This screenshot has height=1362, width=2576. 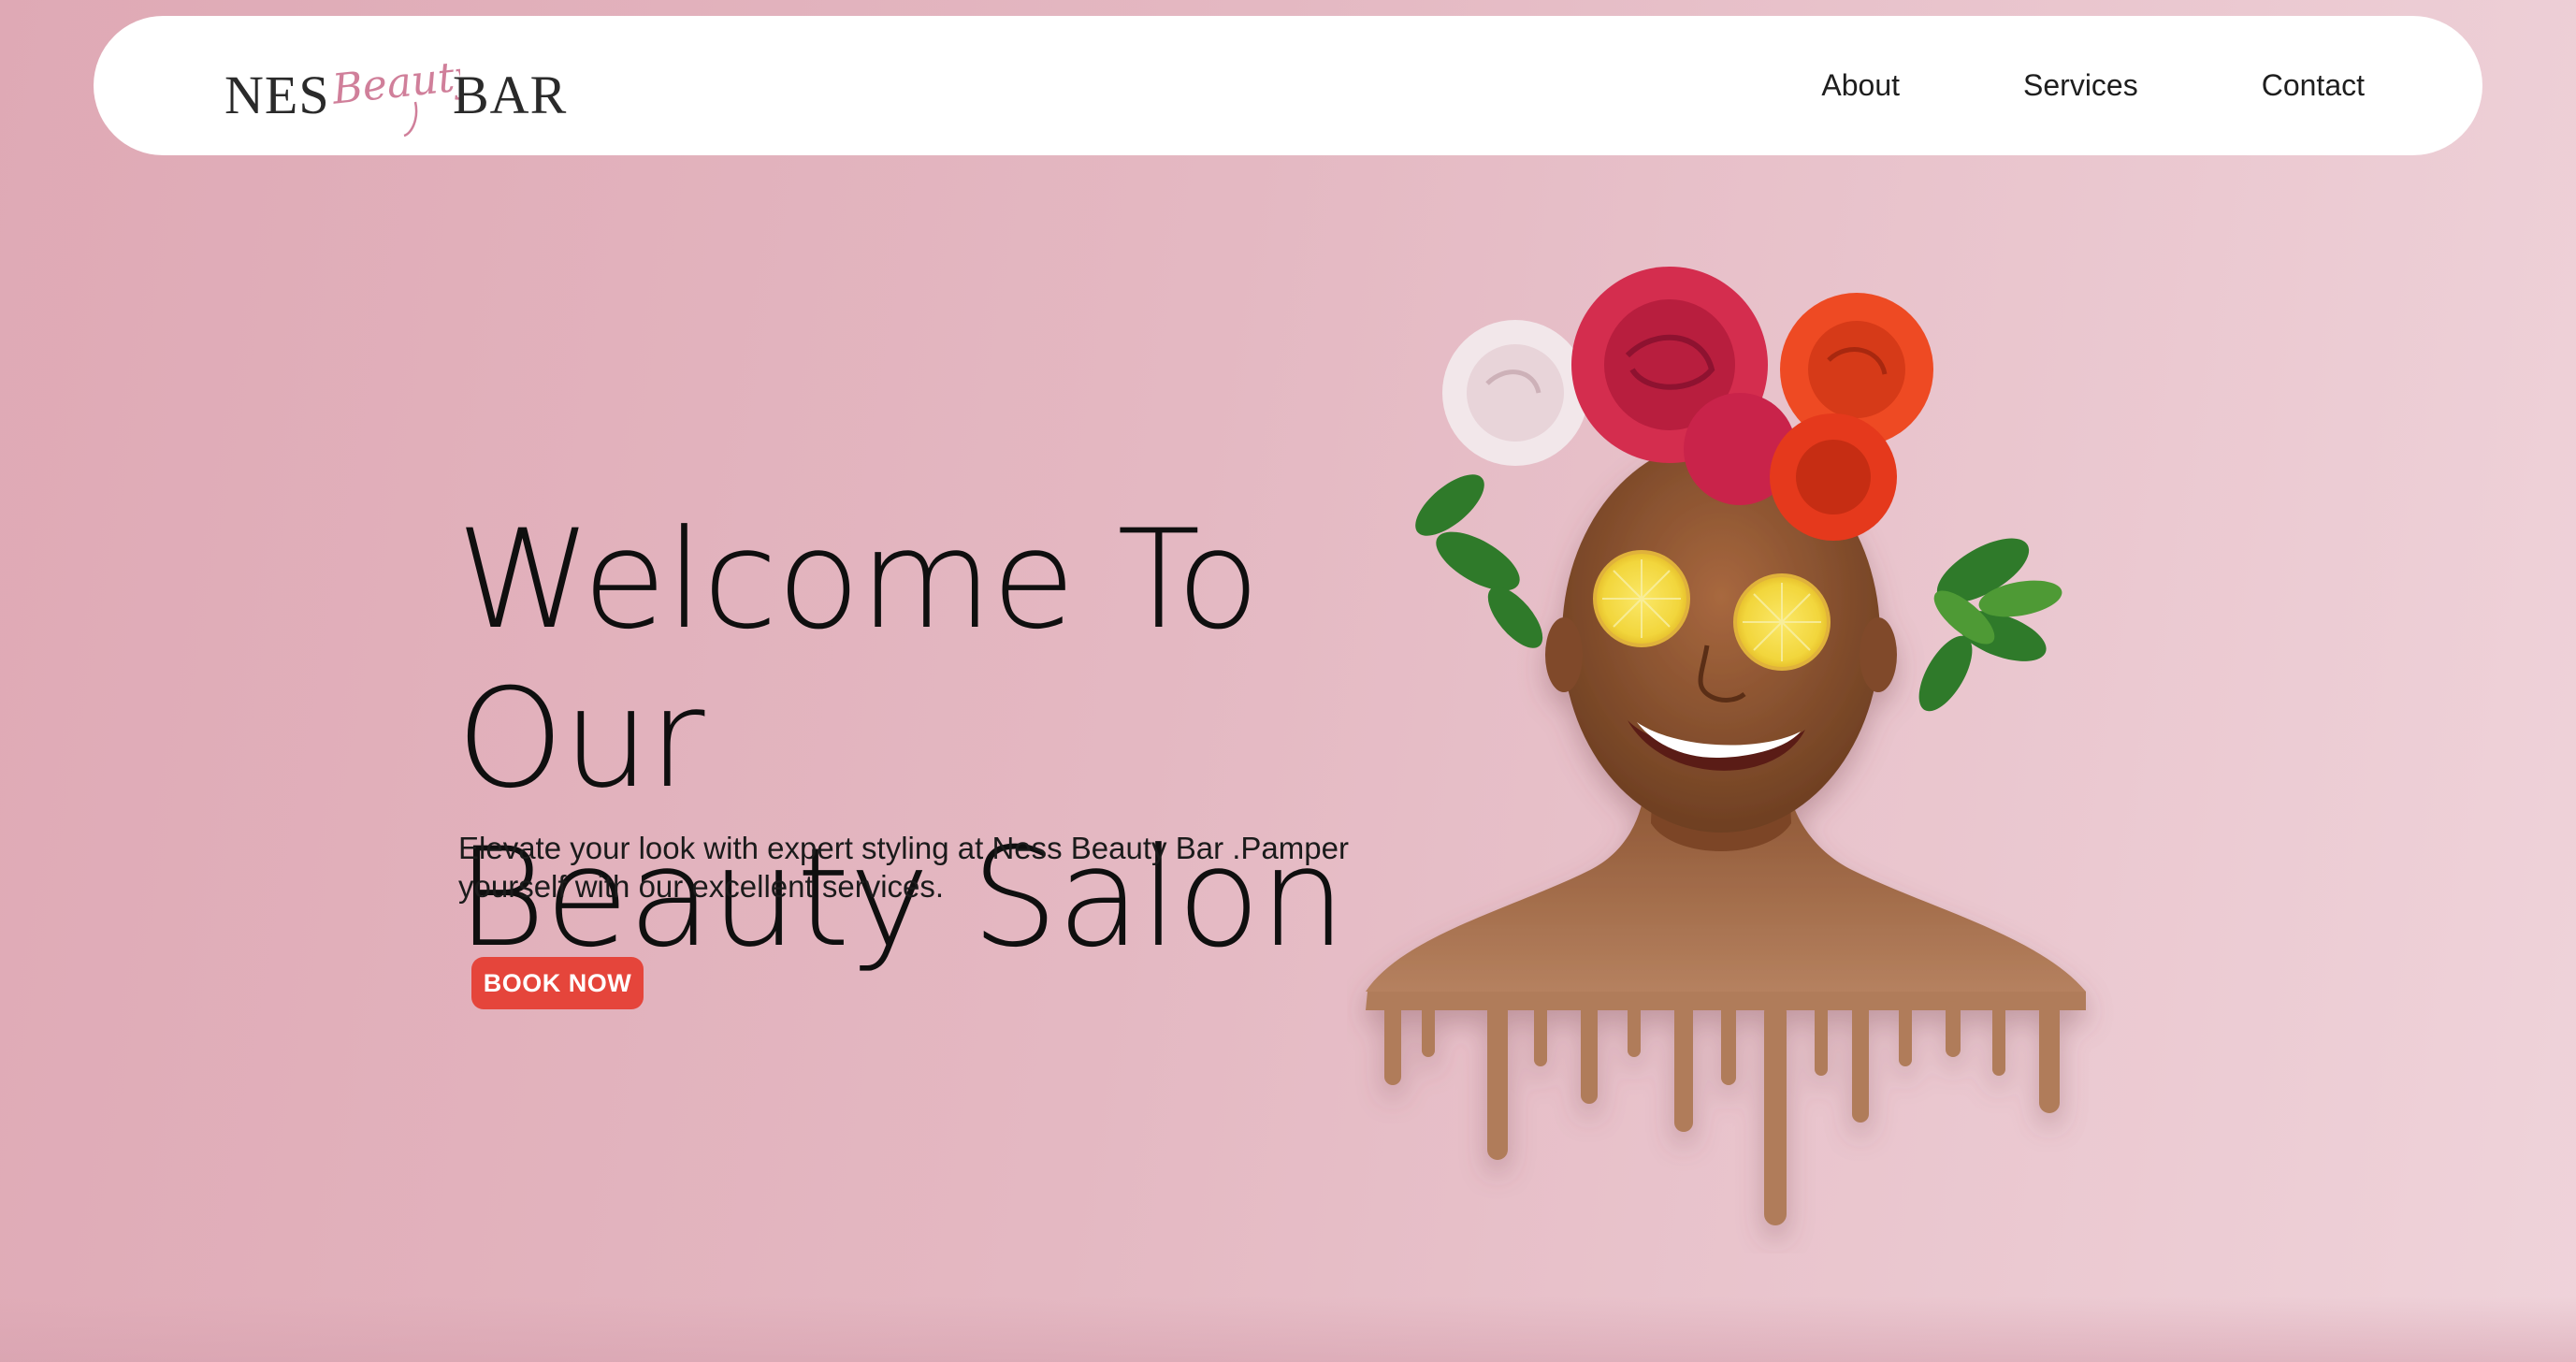 I want to click on hero-title-line-1: Welcome To Our, so click(x=858, y=659).